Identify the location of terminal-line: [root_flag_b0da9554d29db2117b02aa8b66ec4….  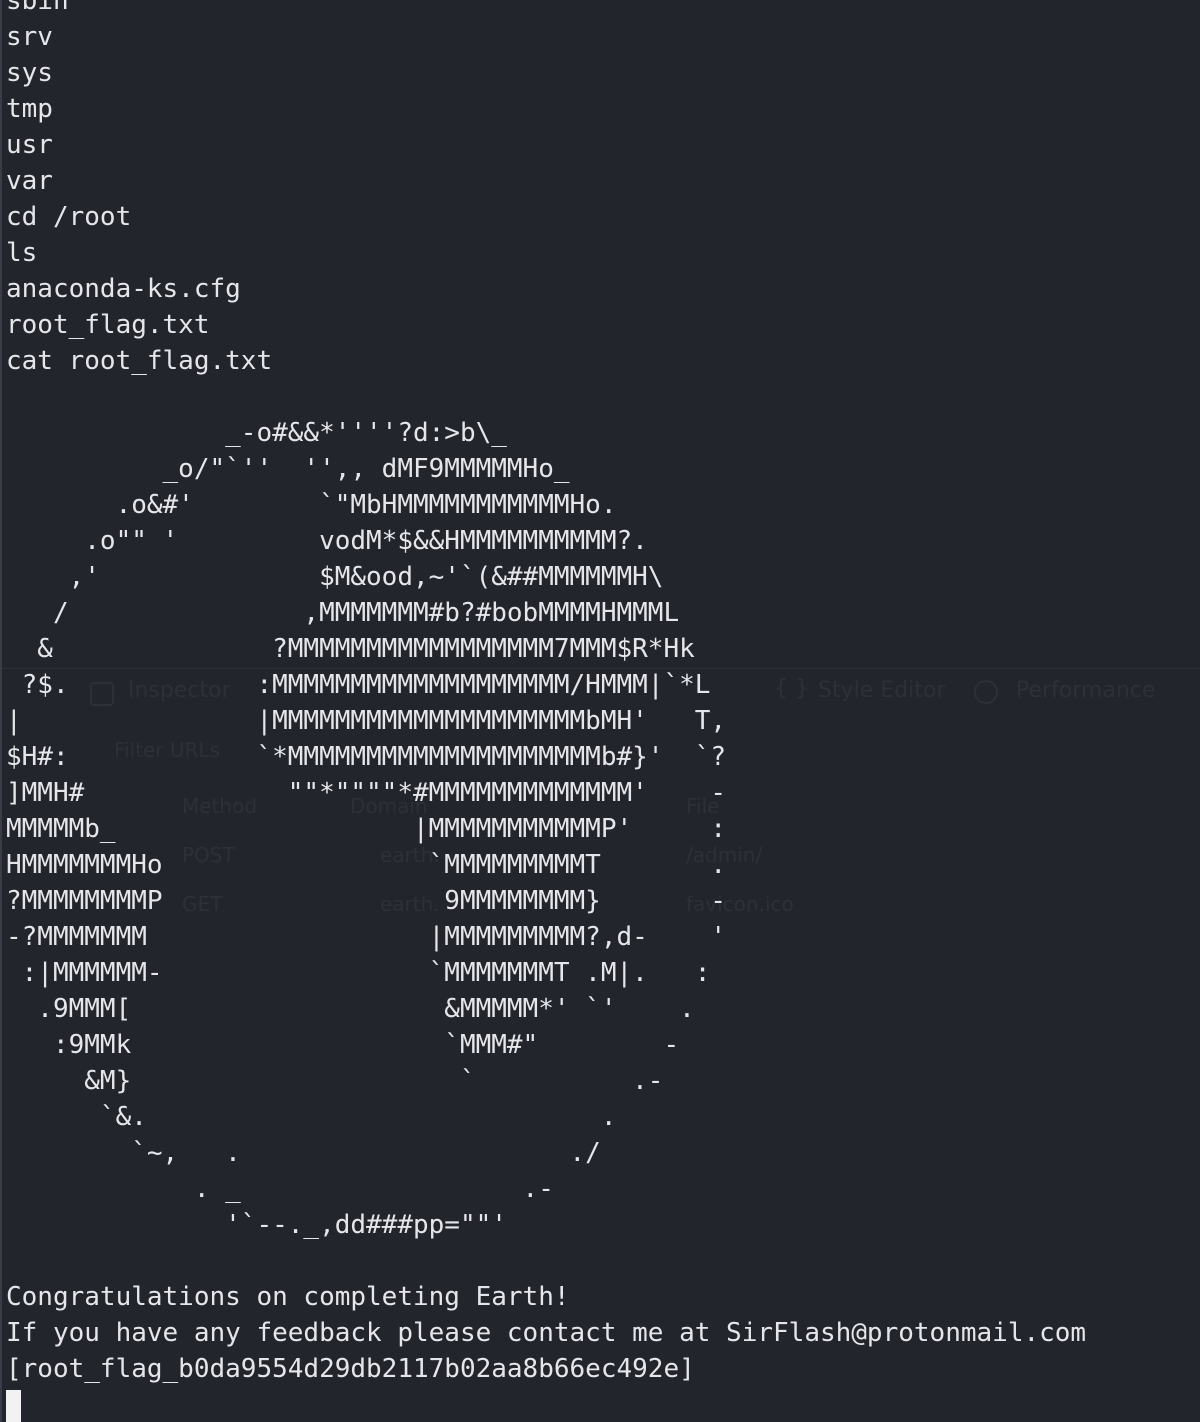
(350, 1369).